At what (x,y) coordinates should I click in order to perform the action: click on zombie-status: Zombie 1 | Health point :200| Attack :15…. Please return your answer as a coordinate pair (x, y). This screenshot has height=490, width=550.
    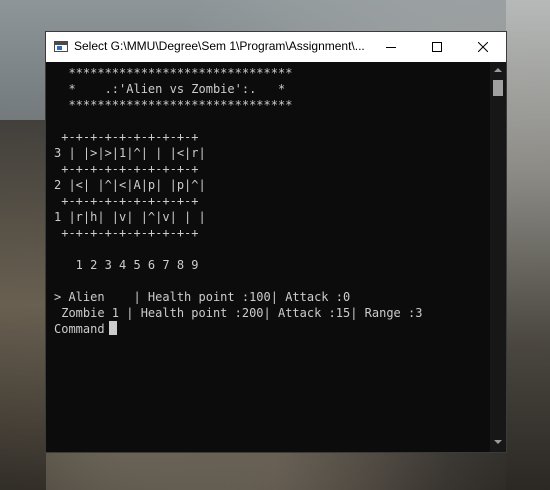
    Looking at the image, I should click on (238, 313).